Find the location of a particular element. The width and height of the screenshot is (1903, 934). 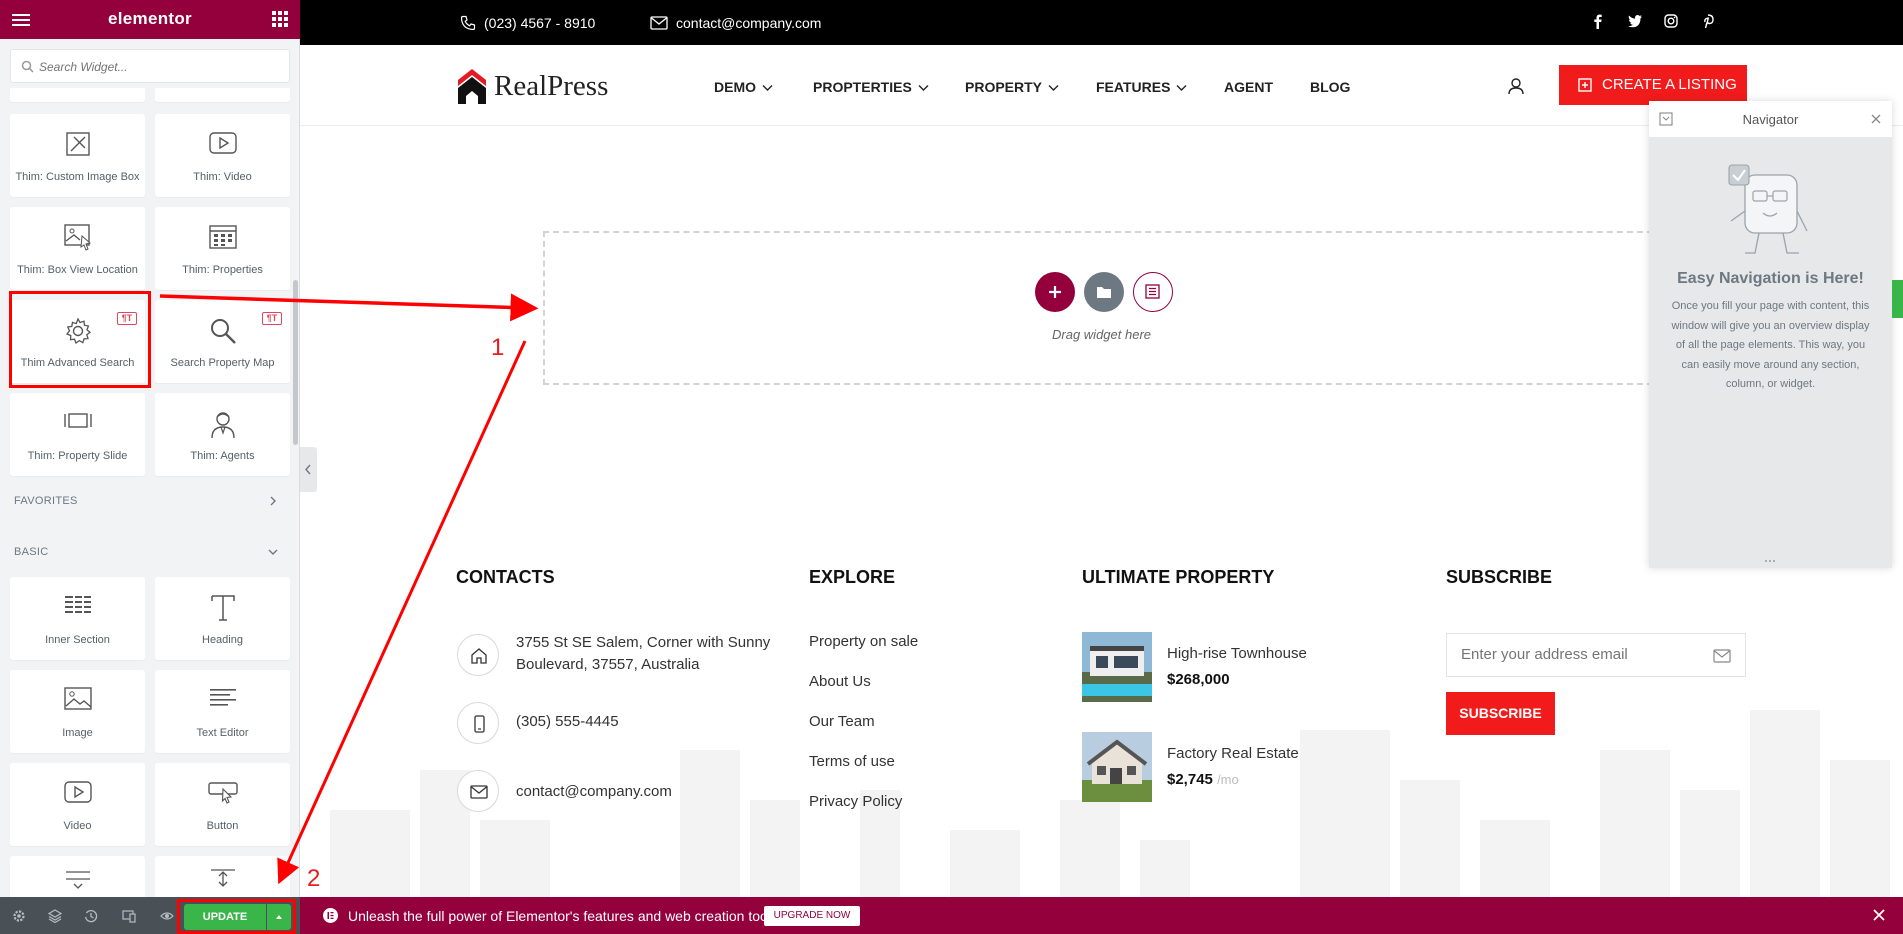

caret-up-icon is located at coordinates (279, 917).